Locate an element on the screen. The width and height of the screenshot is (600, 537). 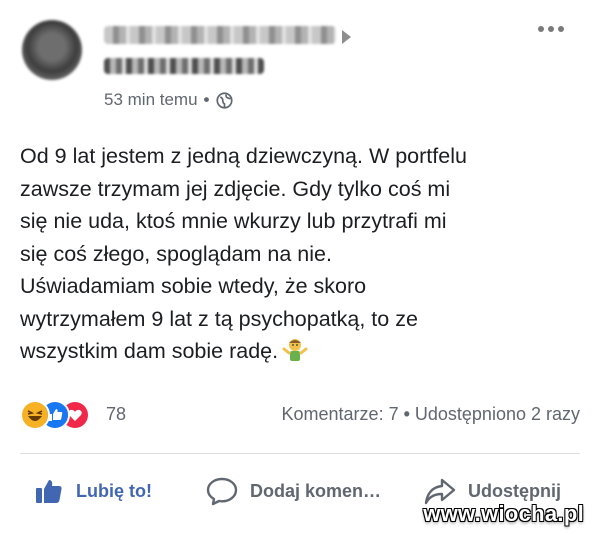
like-button: Lubię to! is located at coordinates (93, 491).